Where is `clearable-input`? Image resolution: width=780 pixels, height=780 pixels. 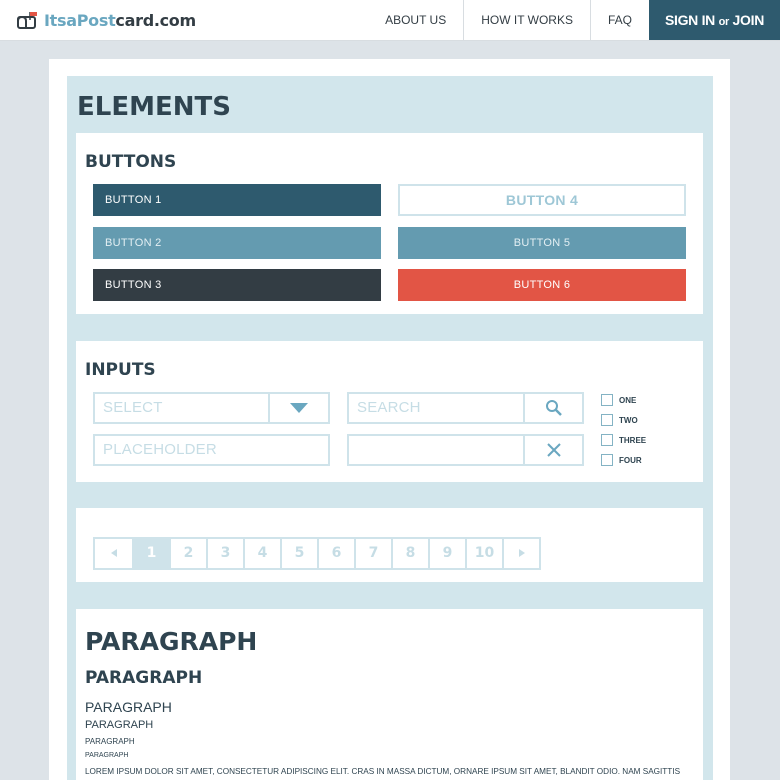
clearable-input is located at coordinates (465, 450).